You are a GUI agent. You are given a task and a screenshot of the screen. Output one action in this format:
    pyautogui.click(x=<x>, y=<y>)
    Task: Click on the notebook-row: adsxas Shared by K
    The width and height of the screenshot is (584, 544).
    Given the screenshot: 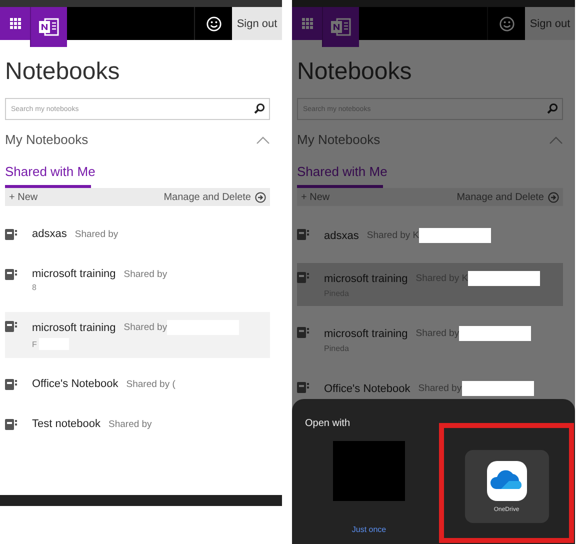 What is the action you would take?
    pyautogui.click(x=430, y=235)
    